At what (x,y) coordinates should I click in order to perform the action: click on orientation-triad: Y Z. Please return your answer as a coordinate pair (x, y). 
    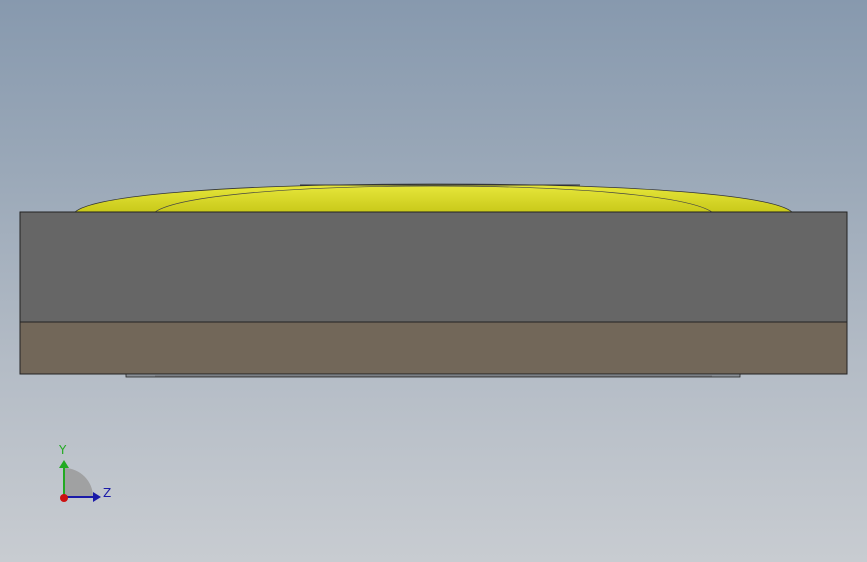
    Looking at the image, I should click on (84, 472).